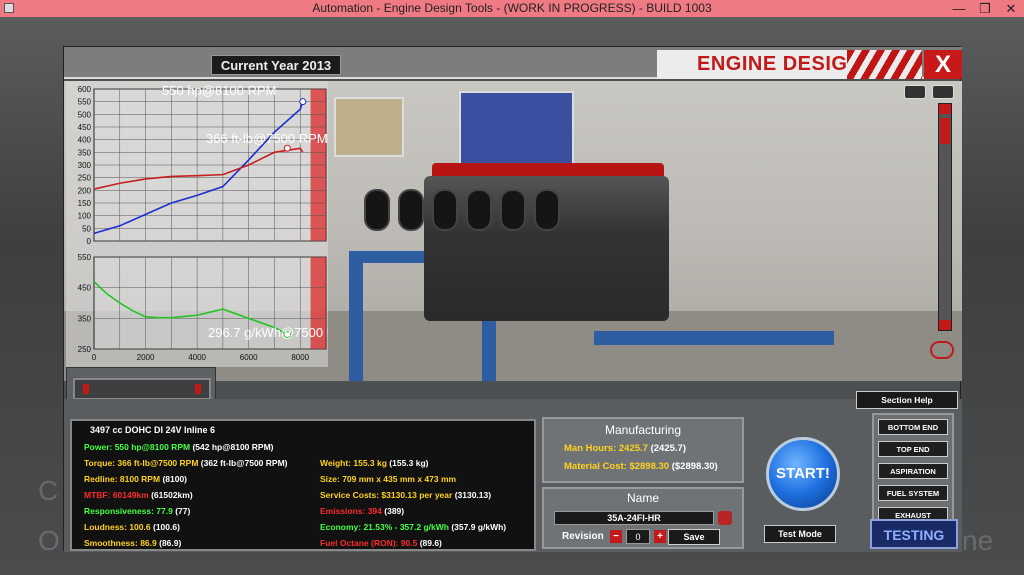 The width and height of the screenshot is (1024, 575). Describe the element at coordinates (85, 89) in the screenshot. I see `y-tick-label-0-0: 600` at that location.